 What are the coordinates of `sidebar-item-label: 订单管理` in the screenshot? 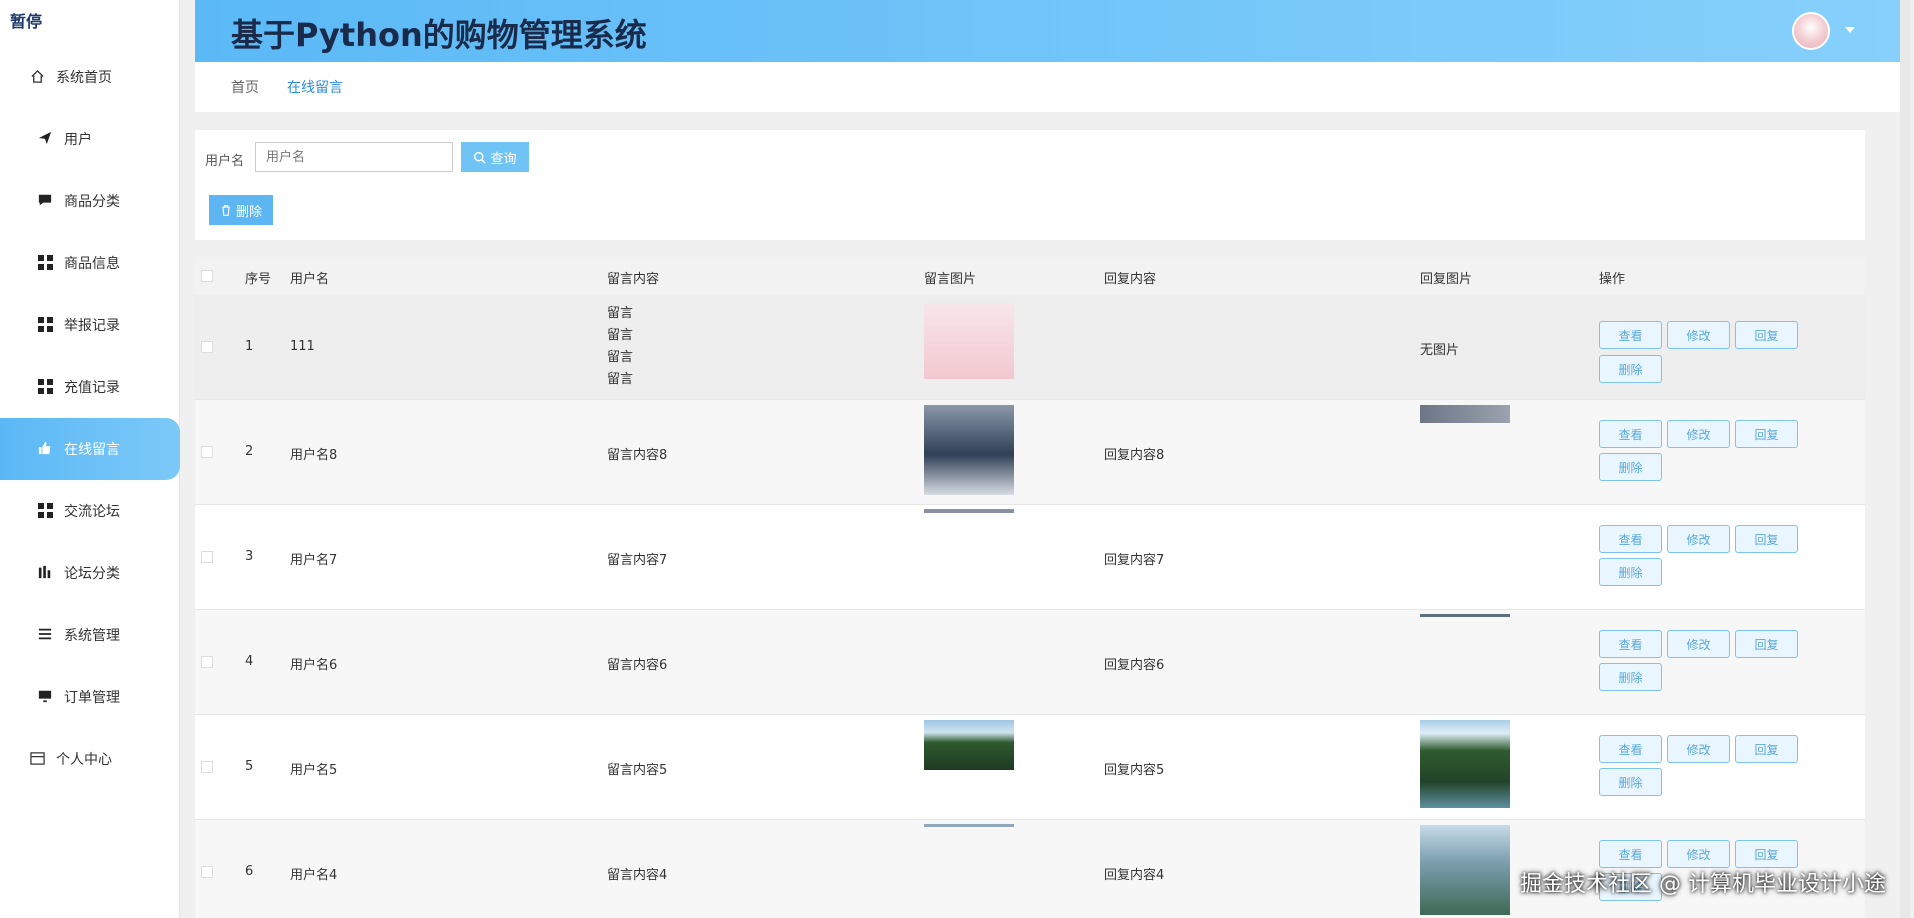 It's located at (92, 698).